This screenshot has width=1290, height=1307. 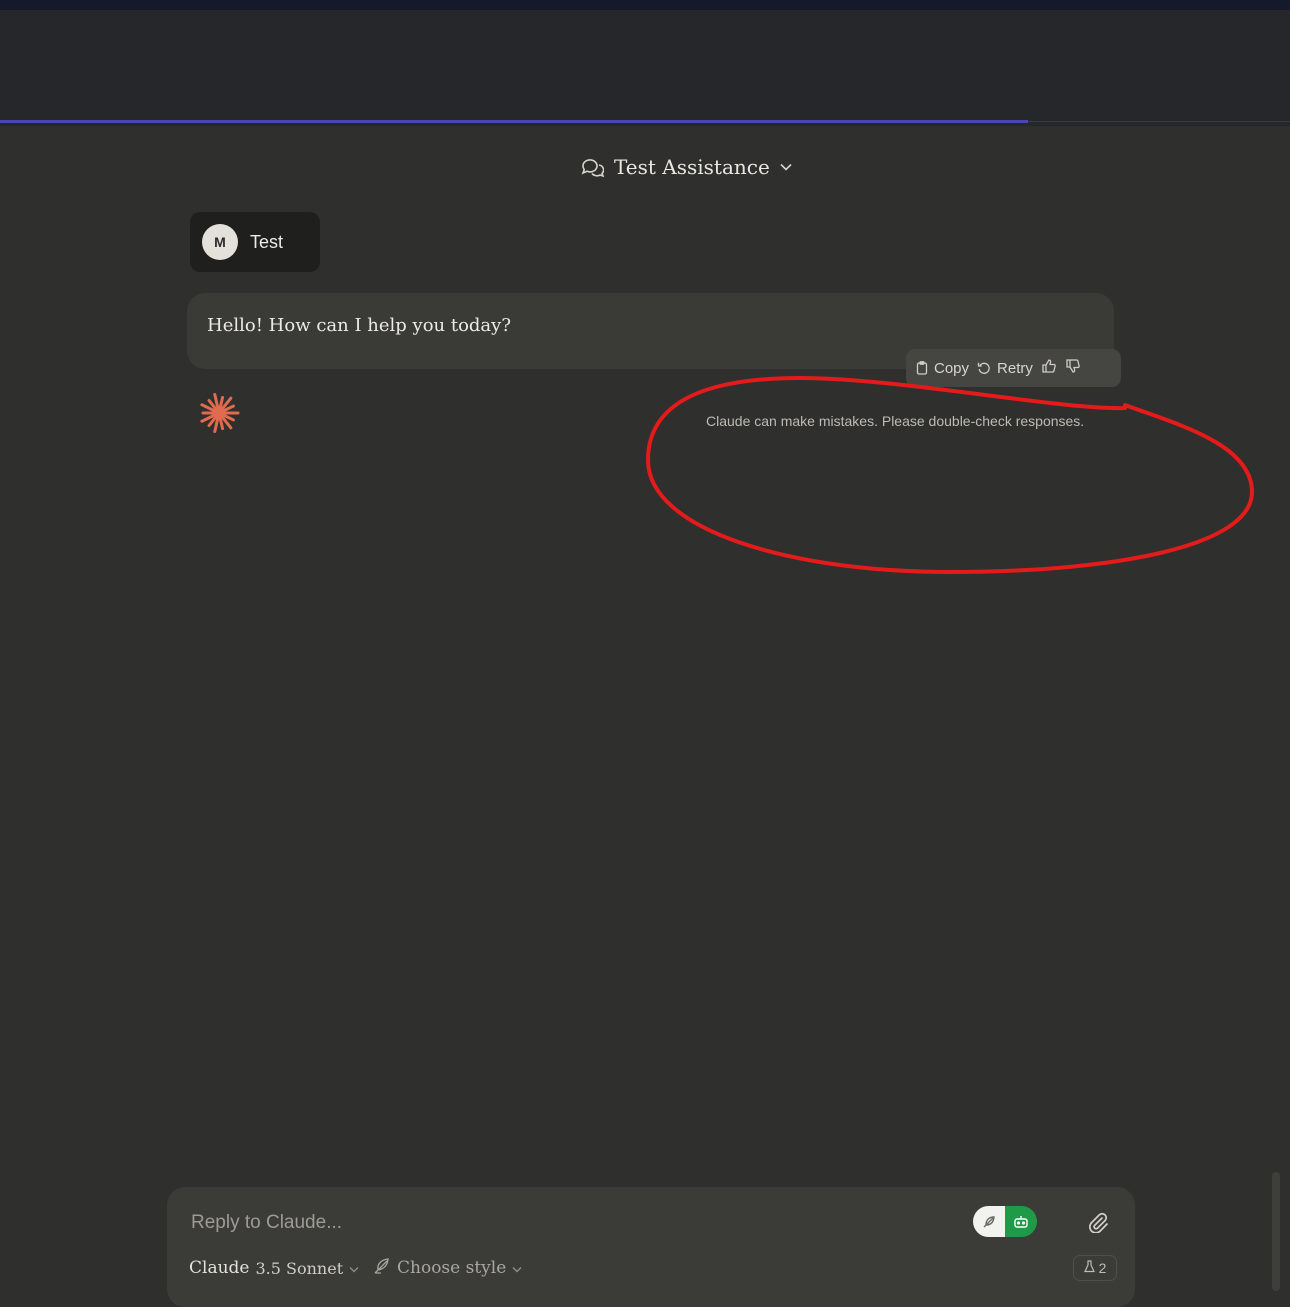 What do you see at coordinates (952, 368) in the screenshot?
I see `copy-label: Copy` at bounding box center [952, 368].